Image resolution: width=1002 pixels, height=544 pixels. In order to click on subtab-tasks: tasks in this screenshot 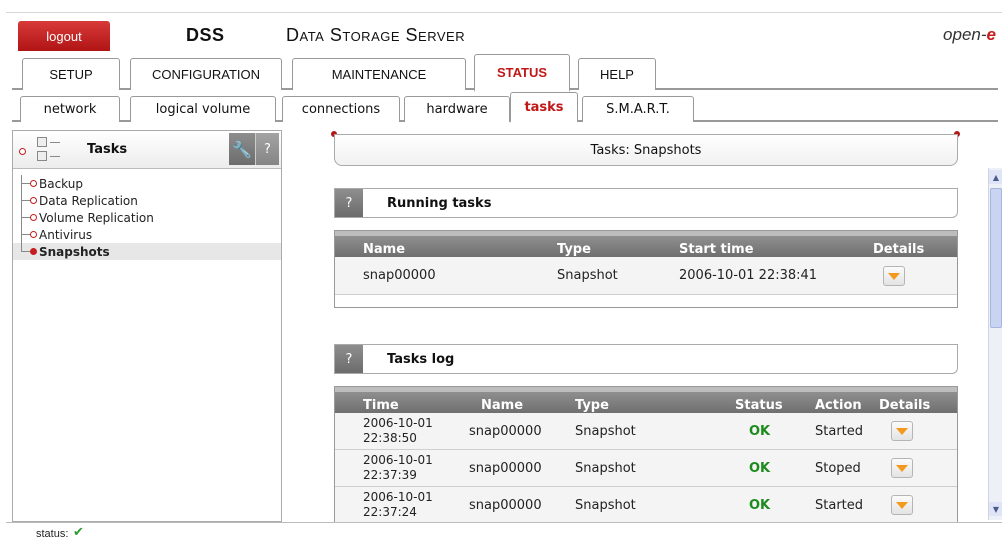, I will do `click(544, 107)`.